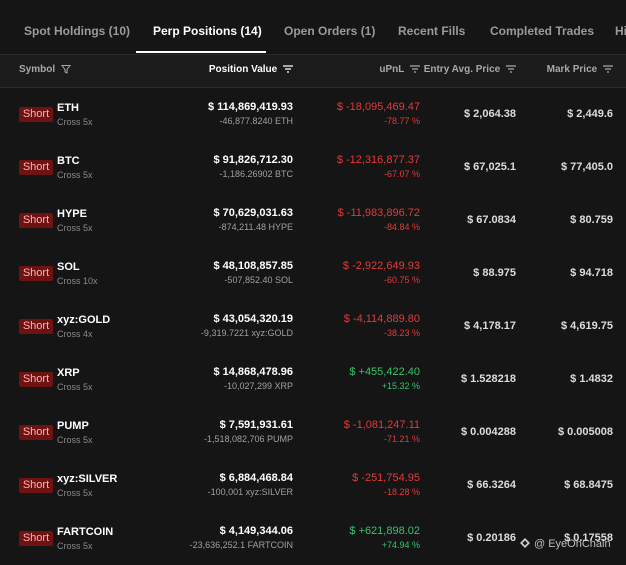  What do you see at coordinates (490, 114) in the screenshot?
I see `entry-price: $ 2,064.38` at bounding box center [490, 114].